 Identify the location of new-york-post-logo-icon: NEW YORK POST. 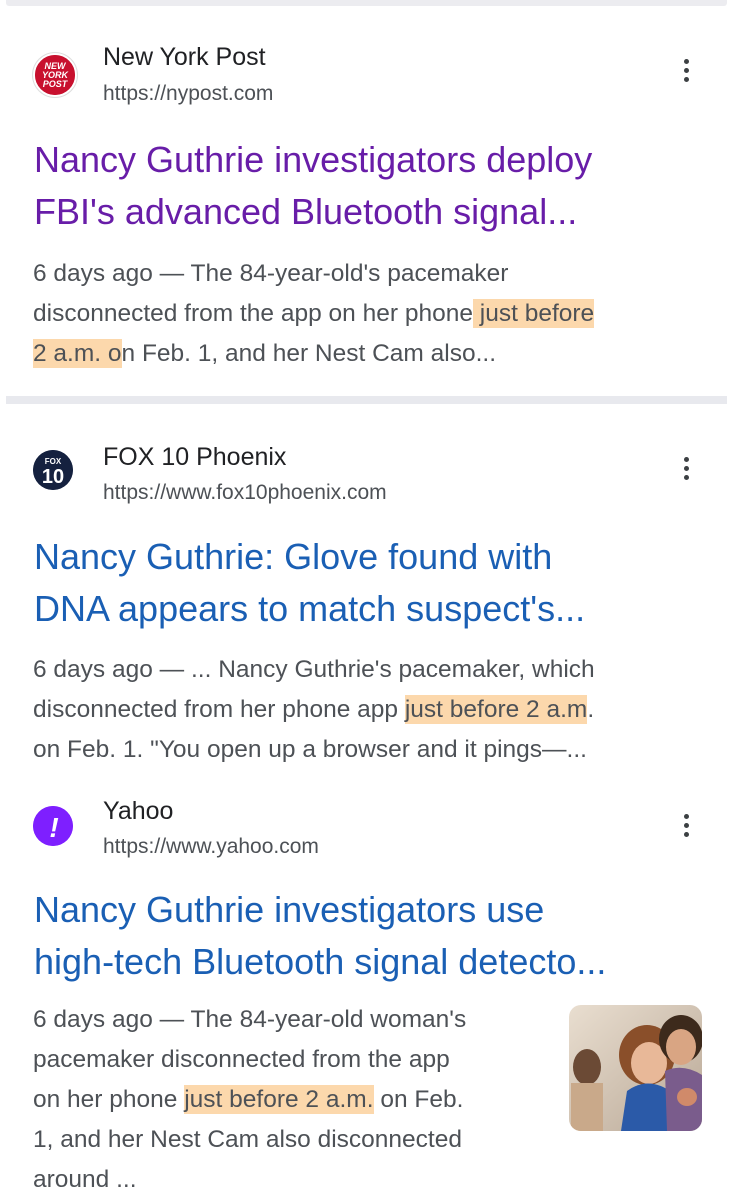
(55, 75).